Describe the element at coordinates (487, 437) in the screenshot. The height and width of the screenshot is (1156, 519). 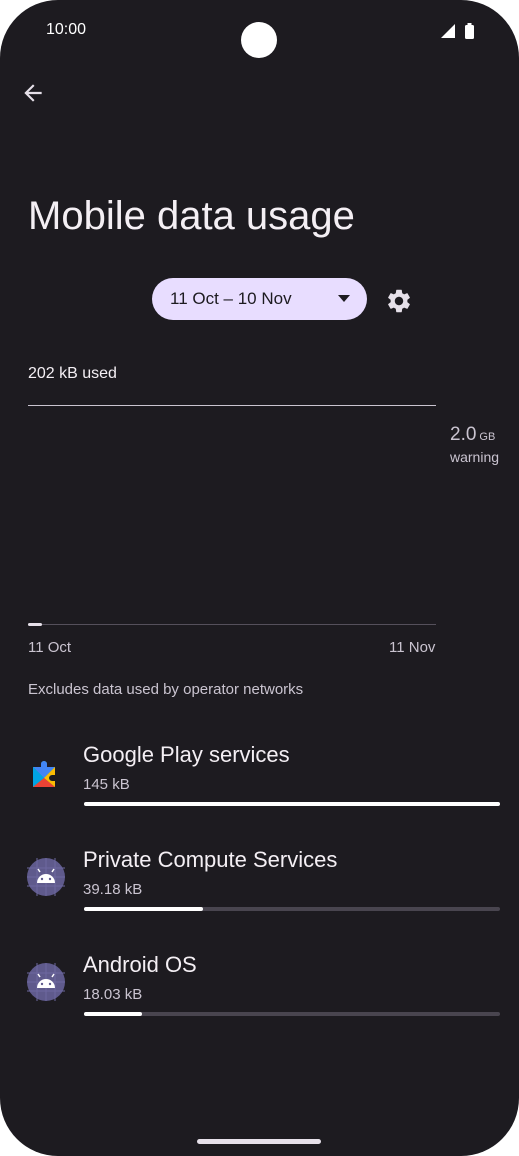
I see `warning-unit: GB` at that location.